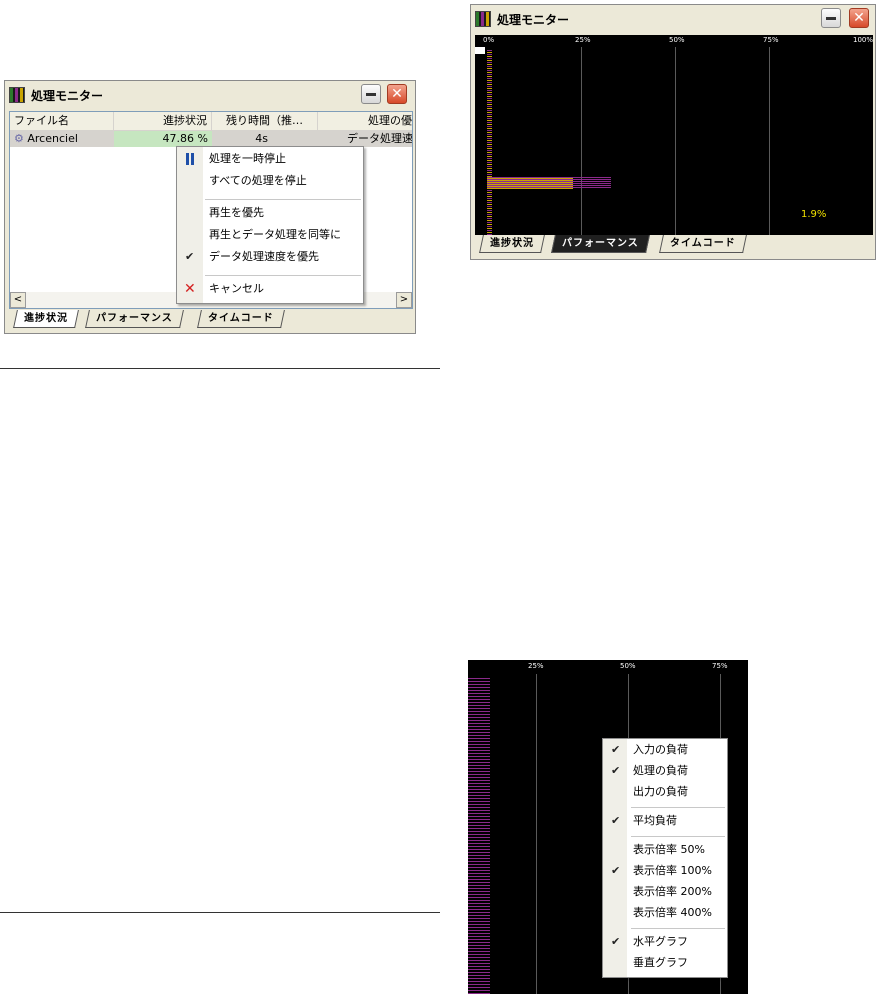  I want to click on menu-item-label: 出力の負荷, so click(660, 791).